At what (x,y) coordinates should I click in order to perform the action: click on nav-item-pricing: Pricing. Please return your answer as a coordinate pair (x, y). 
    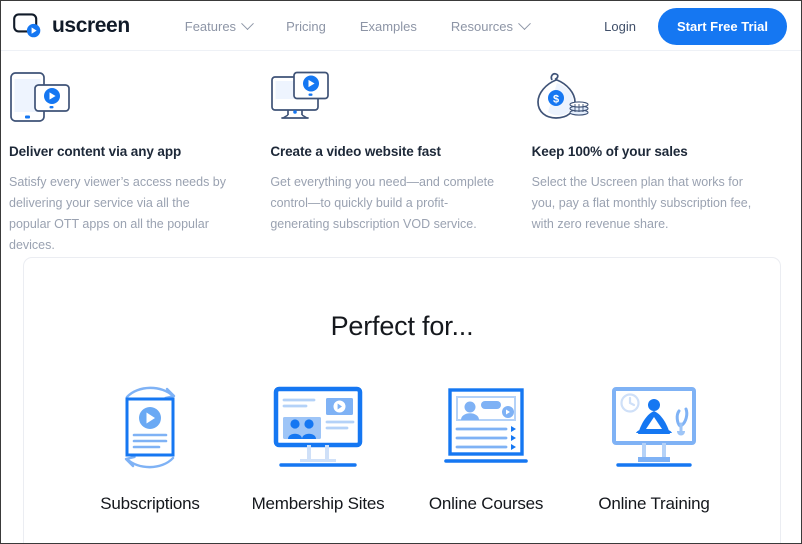
    Looking at the image, I should click on (306, 26).